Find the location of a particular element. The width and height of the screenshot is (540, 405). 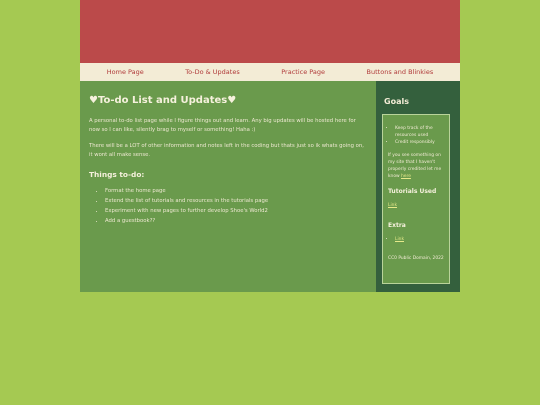

credit-note-link: here is located at coordinates (406, 176).